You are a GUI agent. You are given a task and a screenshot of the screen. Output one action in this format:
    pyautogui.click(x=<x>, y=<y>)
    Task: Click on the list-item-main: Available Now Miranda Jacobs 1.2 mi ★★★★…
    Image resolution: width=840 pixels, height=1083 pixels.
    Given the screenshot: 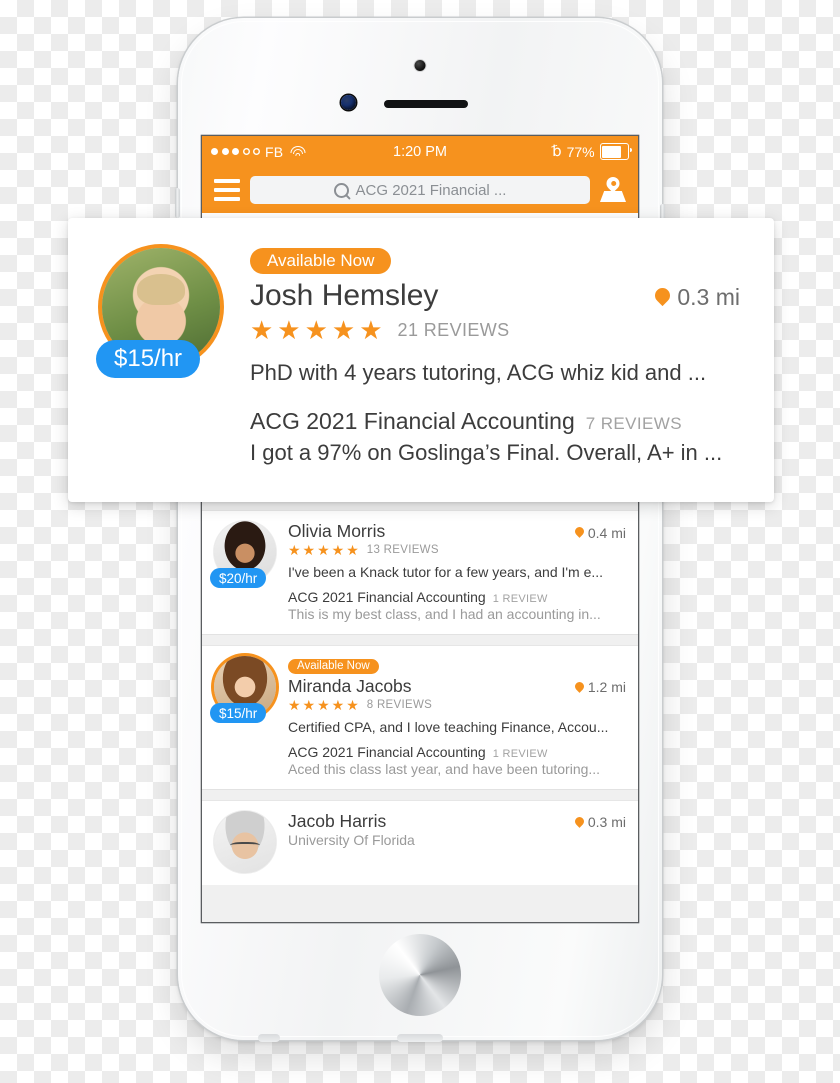 What is the action you would take?
    pyautogui.click(x=457, y=716)
    